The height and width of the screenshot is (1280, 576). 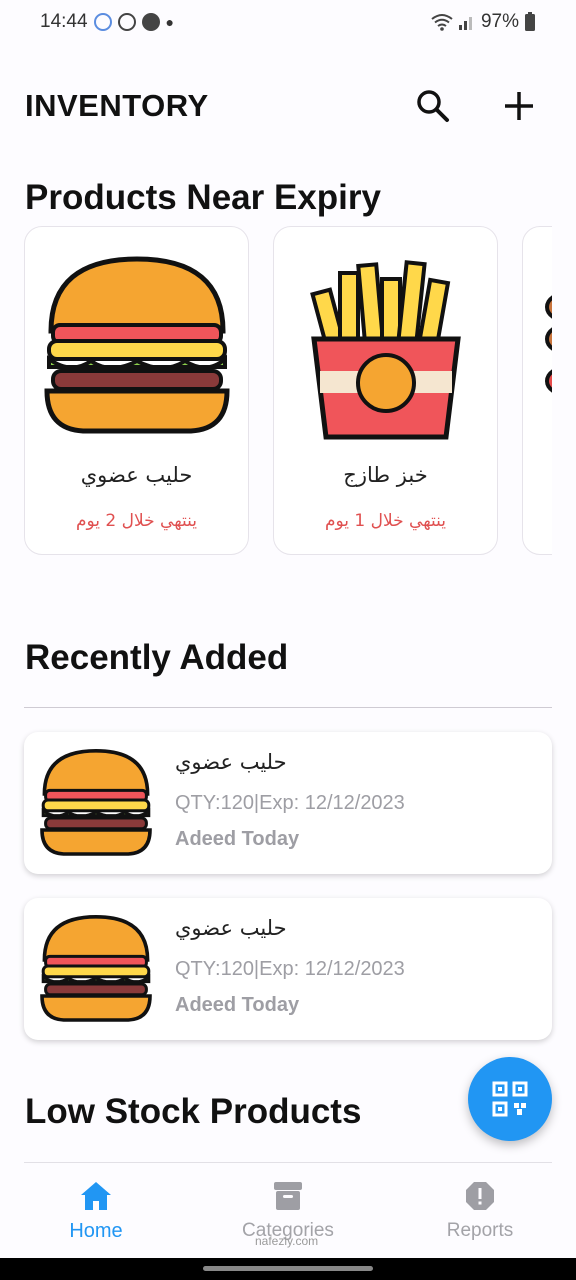 I want to click on expiry-card: خبز طازج ينتهي خلال 1 يوم, so click(x=385, y=390).